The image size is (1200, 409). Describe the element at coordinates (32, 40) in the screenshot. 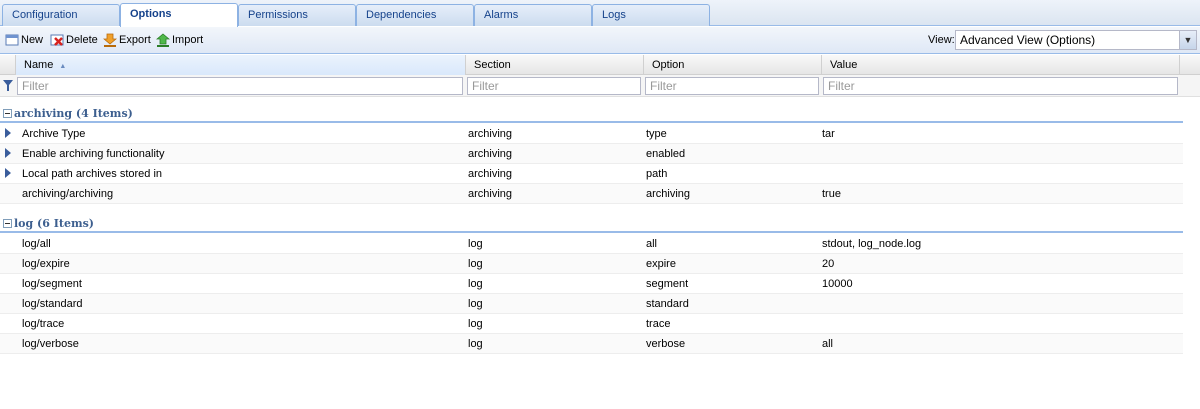

I see `new-label: New` at that location.